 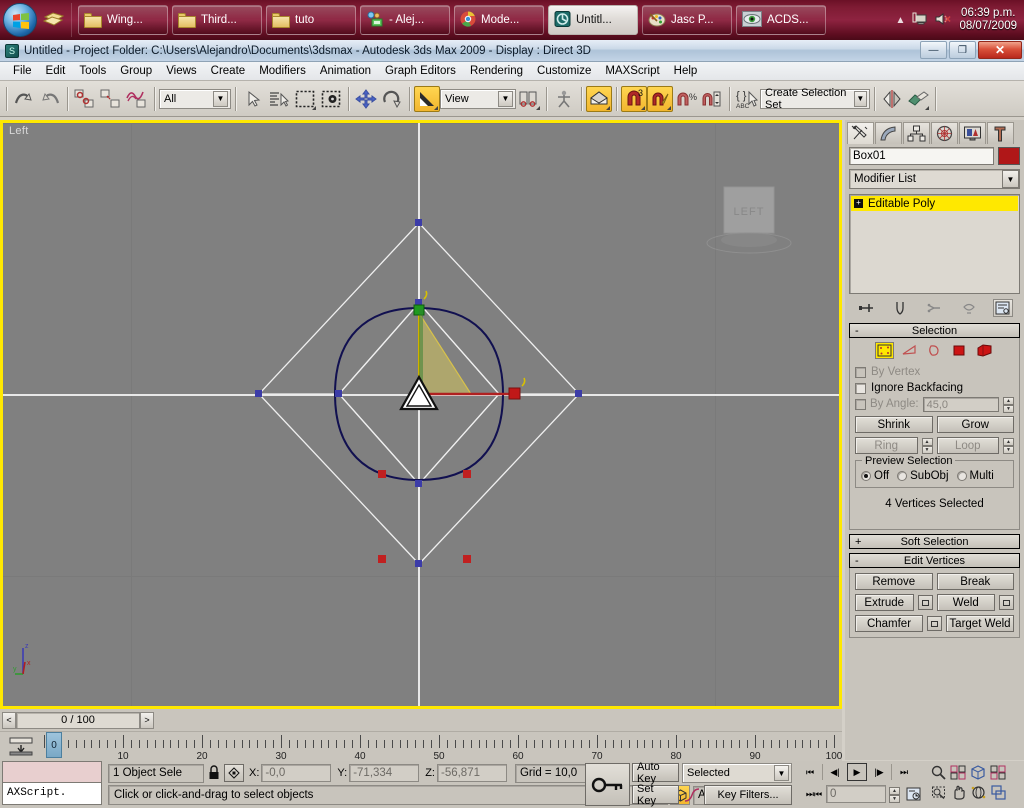 What do you see at coordinates (934, 350) in the screenshot?
I see `border-subobject-icon` at bounding box center [934, 350].